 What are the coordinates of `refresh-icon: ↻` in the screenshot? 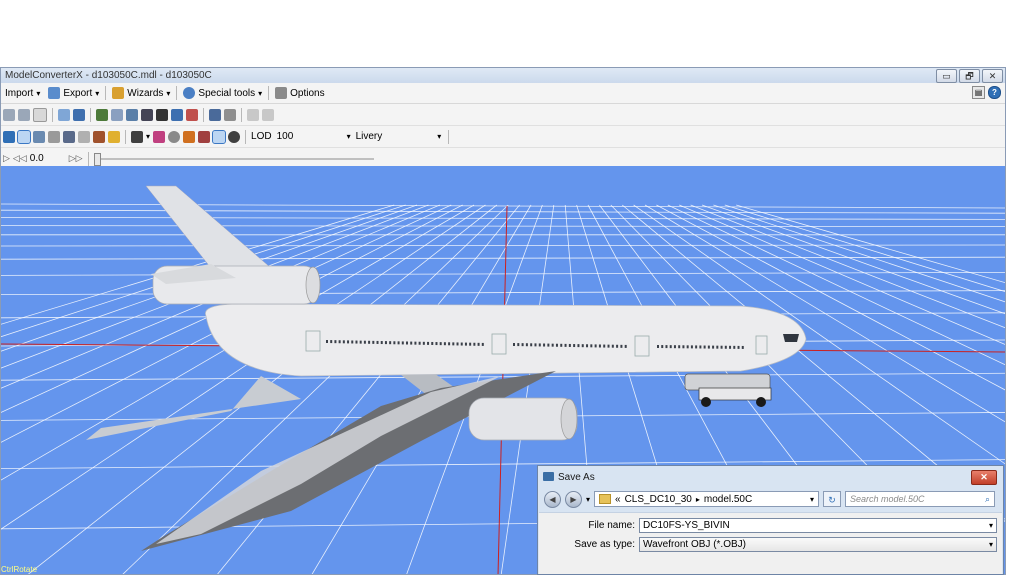 It's located at (832, 499).